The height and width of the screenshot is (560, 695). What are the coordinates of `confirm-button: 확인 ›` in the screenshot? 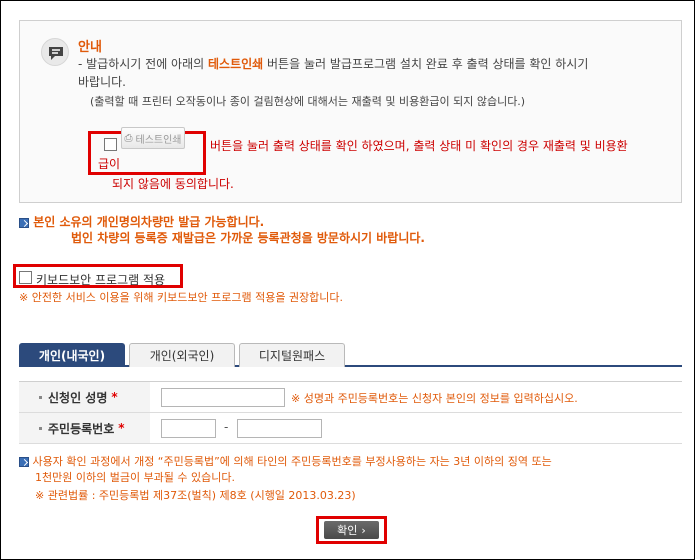 It's located at (351, 530).